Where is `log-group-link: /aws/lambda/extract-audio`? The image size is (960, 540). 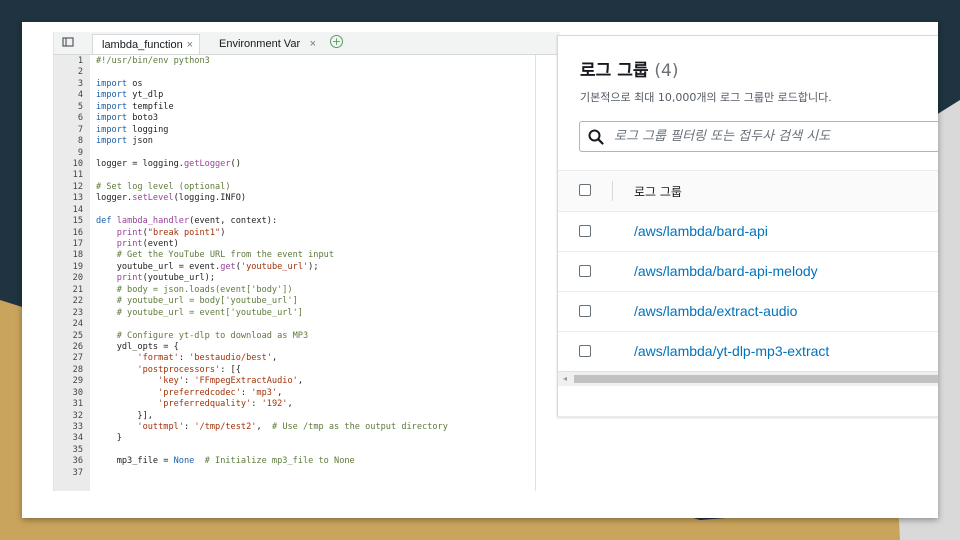
log-group-link: /aws/lambda/extract-audio is located at coordinates (715, 311).